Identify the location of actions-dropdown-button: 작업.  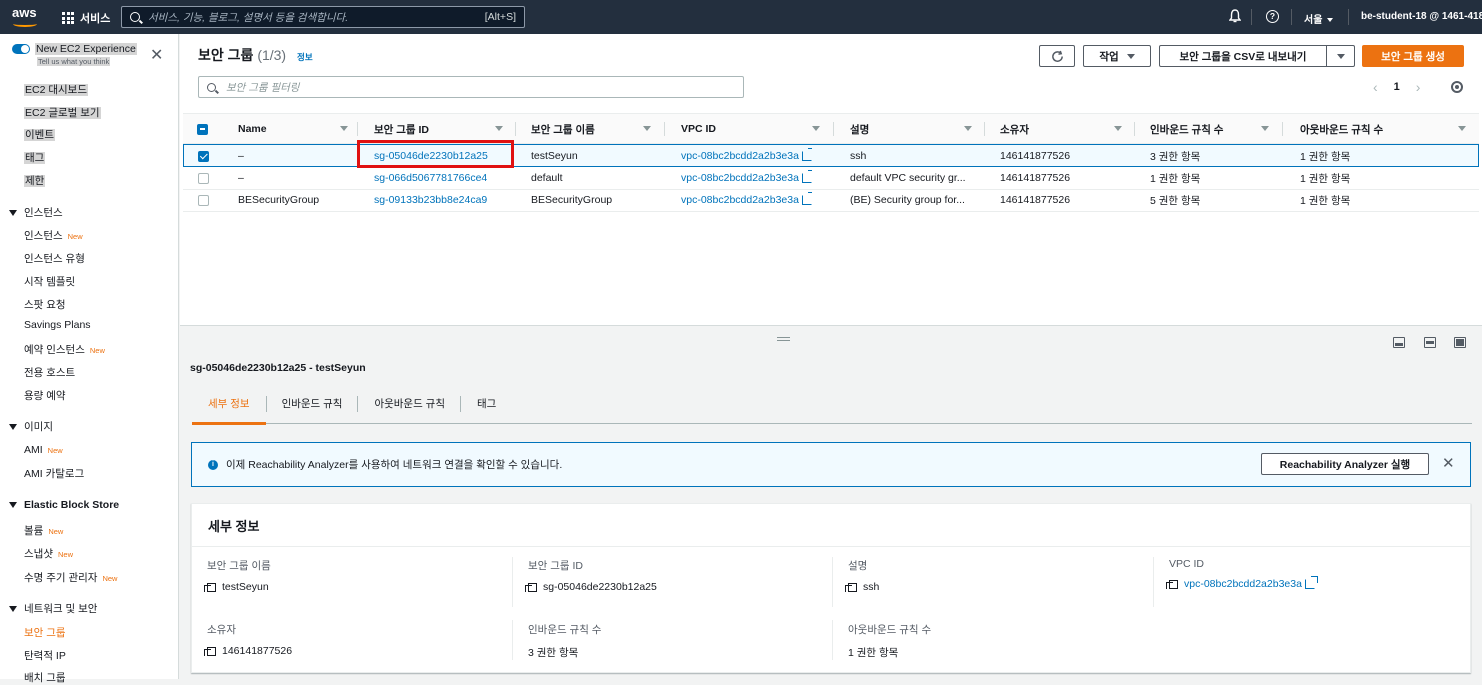
(1117, 56).